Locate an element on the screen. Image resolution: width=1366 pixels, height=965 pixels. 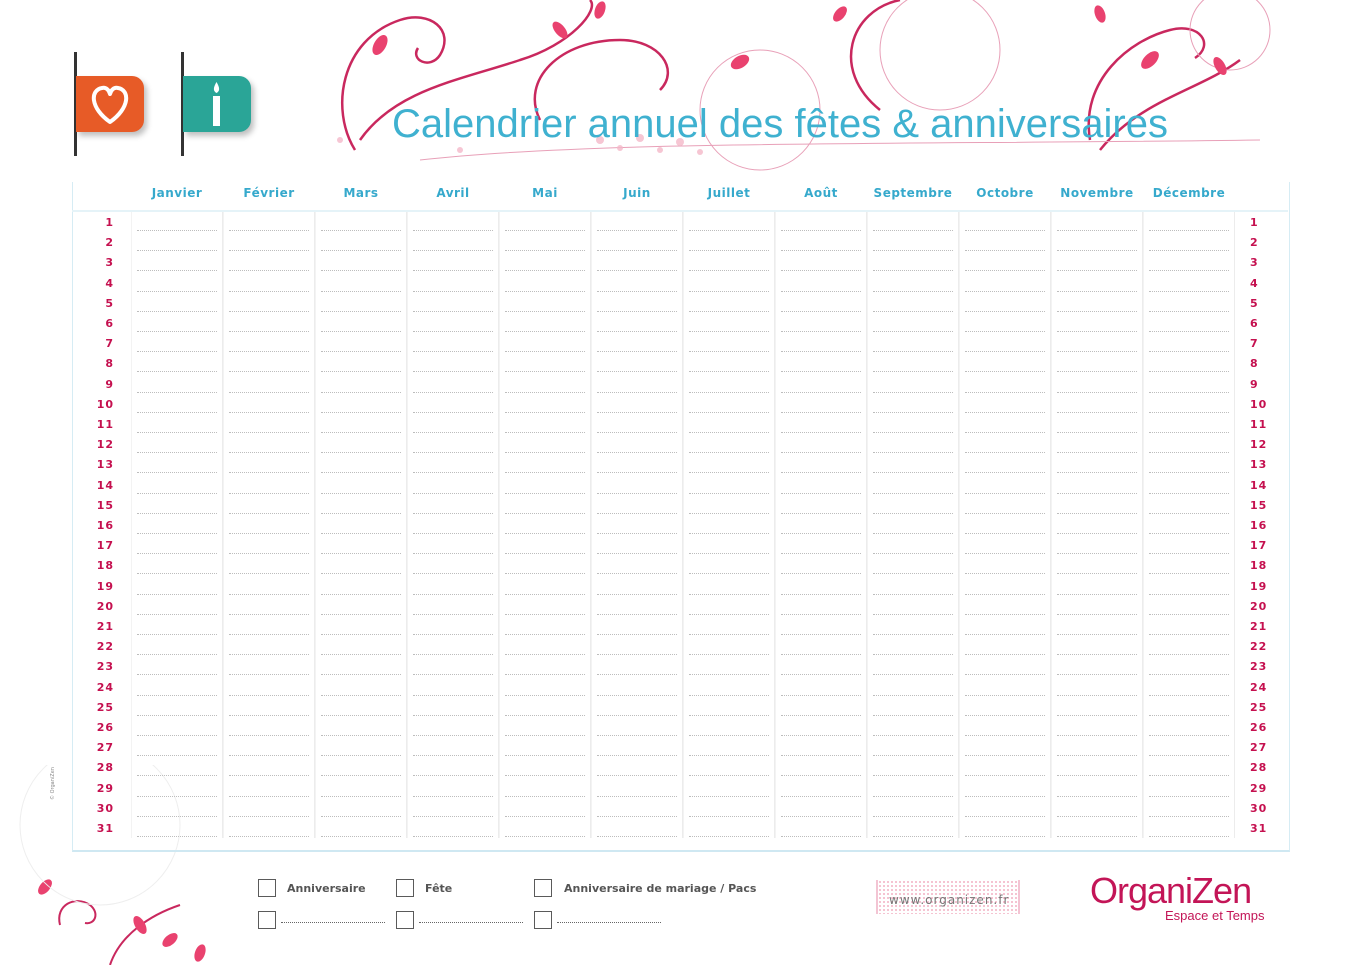
feast-checkbox is located at coordinates (405, 888).